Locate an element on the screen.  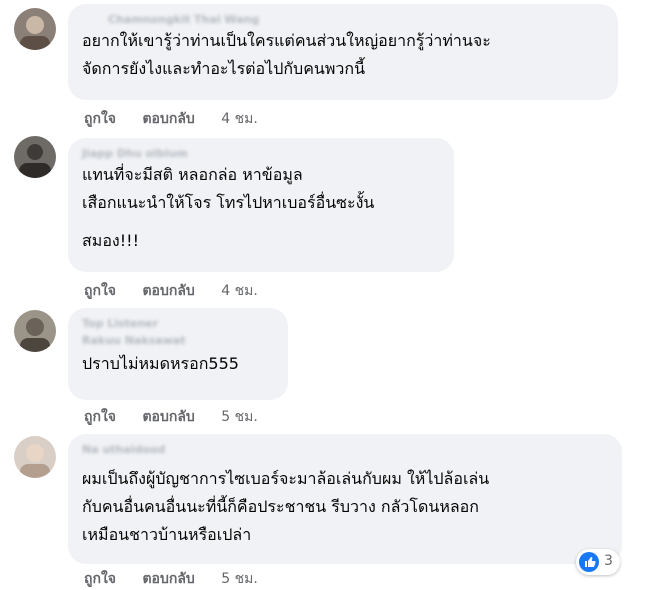
comment-text-line: ปราบไม่หมดหรอก555 is located at coordinates (160, 363).